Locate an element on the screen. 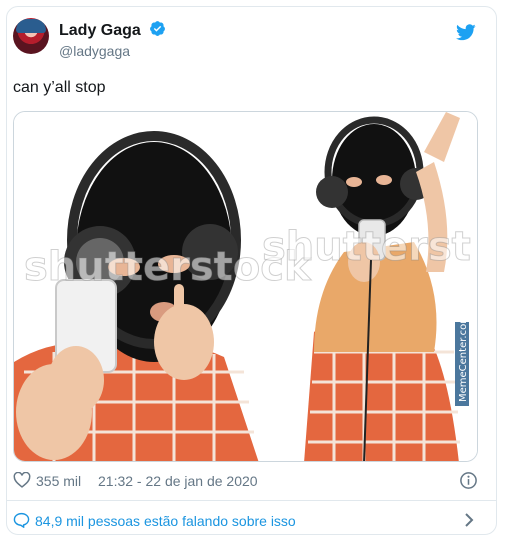 The image size is (529, 542). display-name: Lady Gaga is located at coordinates (100, 30).